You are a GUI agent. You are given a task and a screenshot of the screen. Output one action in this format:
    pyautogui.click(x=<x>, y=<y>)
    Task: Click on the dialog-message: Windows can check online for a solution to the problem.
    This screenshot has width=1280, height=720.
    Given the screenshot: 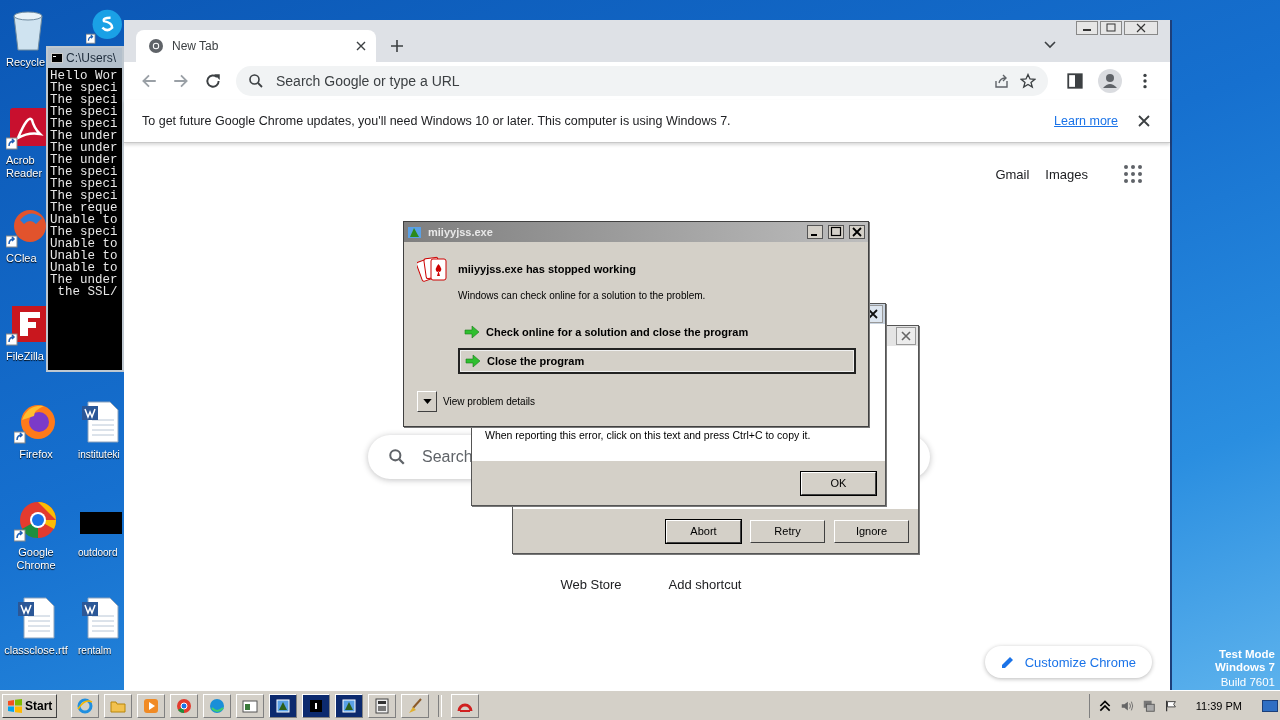 What is the action you would take?
    pyautogui.click(x=582, y=295)
    